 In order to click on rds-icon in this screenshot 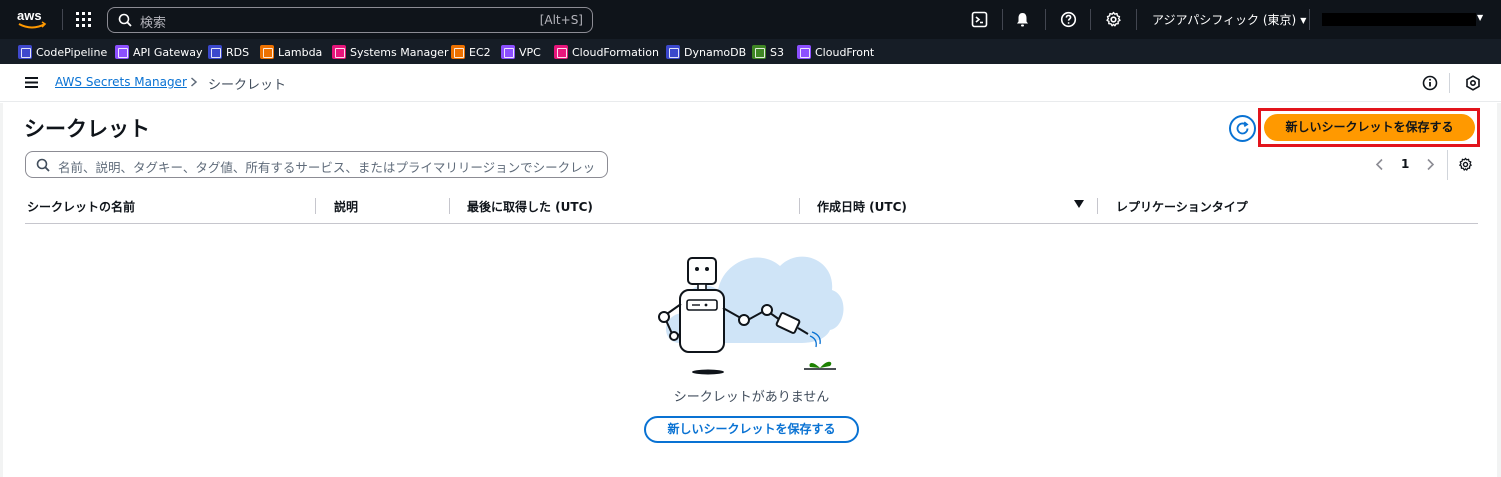, I will do `click(215, 52)`.